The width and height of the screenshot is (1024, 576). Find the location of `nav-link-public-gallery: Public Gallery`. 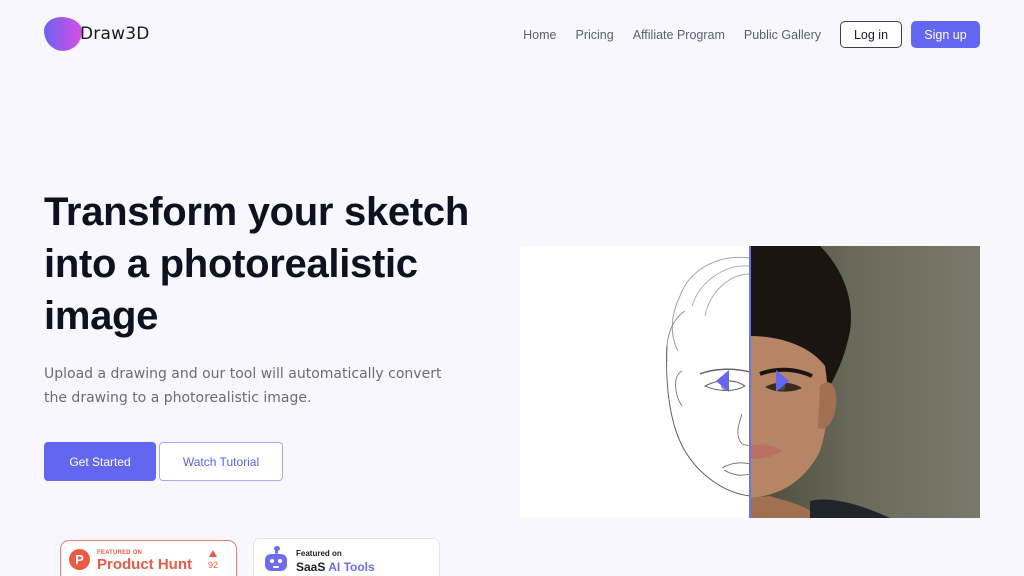

nav-link-public-gallery: Public Gallery is located at coordinates (782, 35).